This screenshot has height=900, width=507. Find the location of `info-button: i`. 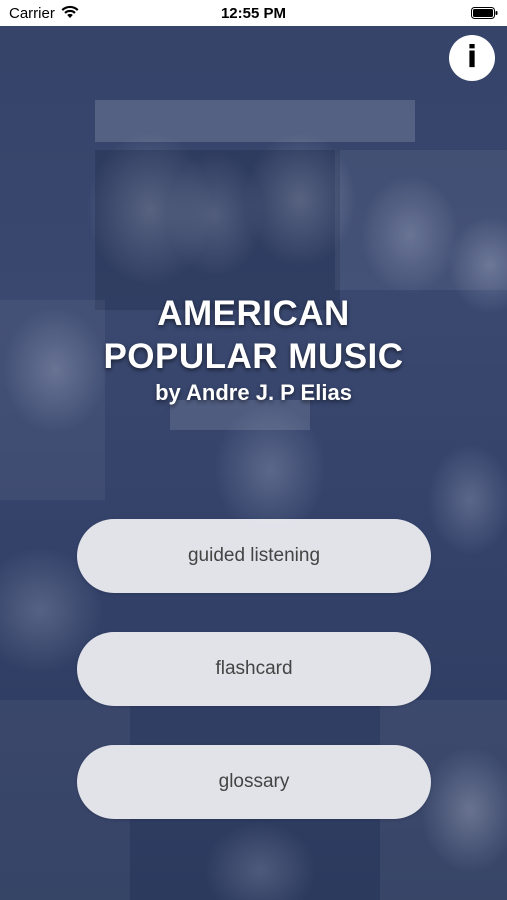

info-button: i is located at coordinates (472, 58).